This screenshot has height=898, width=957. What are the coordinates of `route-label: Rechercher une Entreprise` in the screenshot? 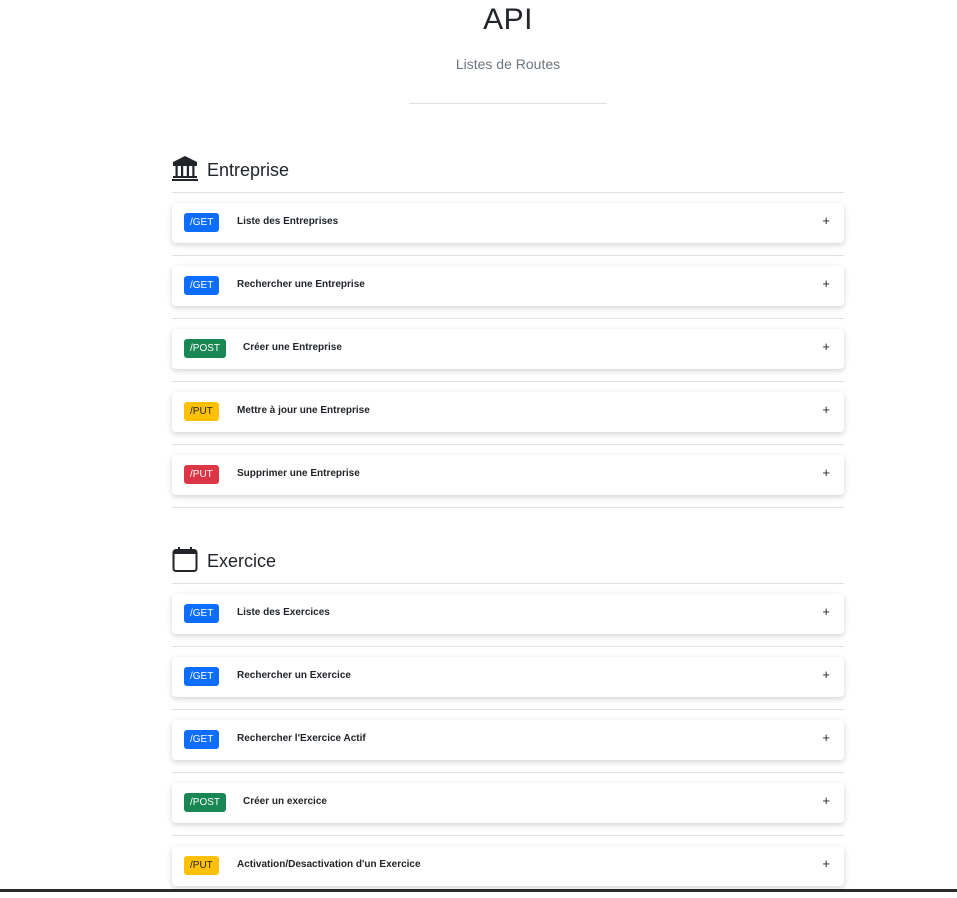 It's located at (301, 284).